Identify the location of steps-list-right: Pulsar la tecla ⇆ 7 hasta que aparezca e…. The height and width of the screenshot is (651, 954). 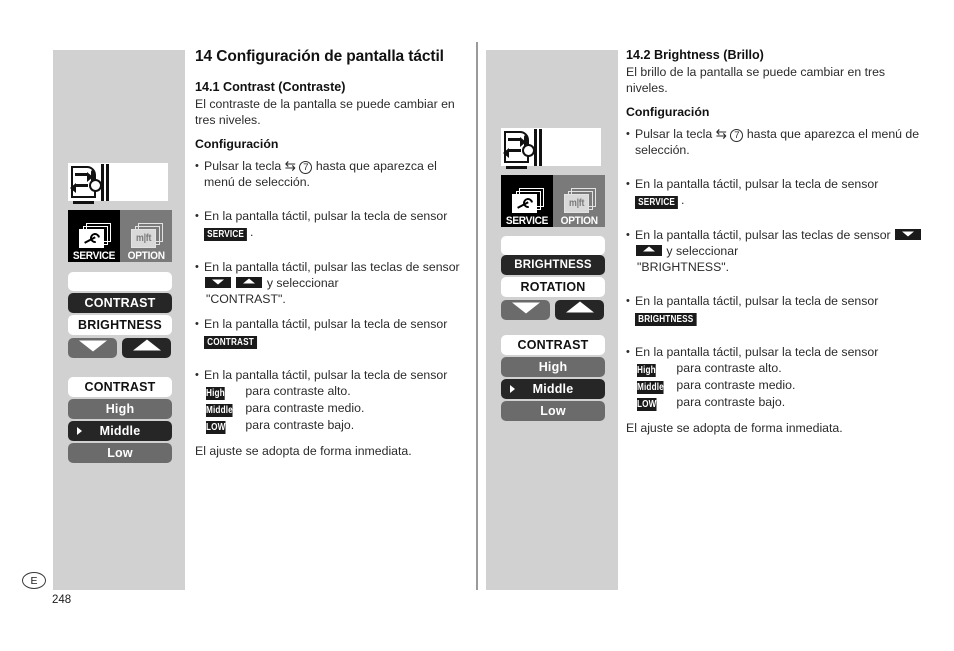
(776, 268).